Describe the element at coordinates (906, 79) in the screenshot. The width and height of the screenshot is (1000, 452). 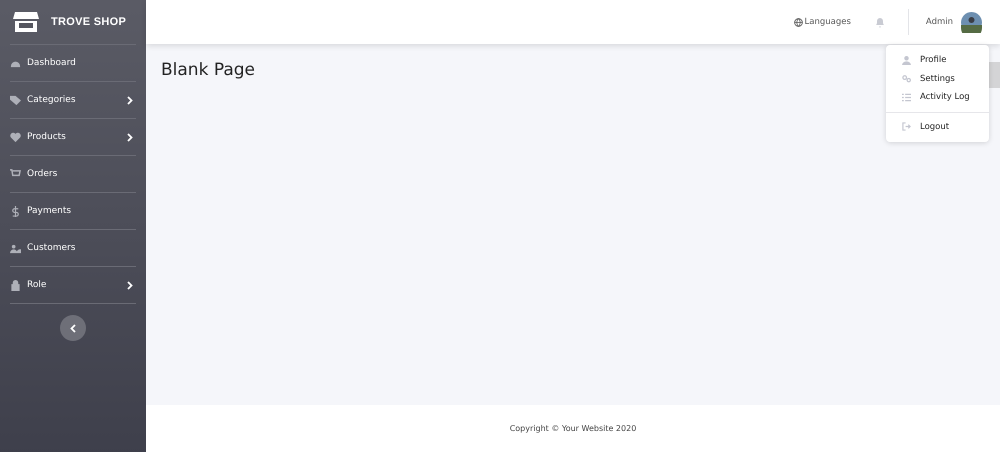
I see `gears-icon` at that location.